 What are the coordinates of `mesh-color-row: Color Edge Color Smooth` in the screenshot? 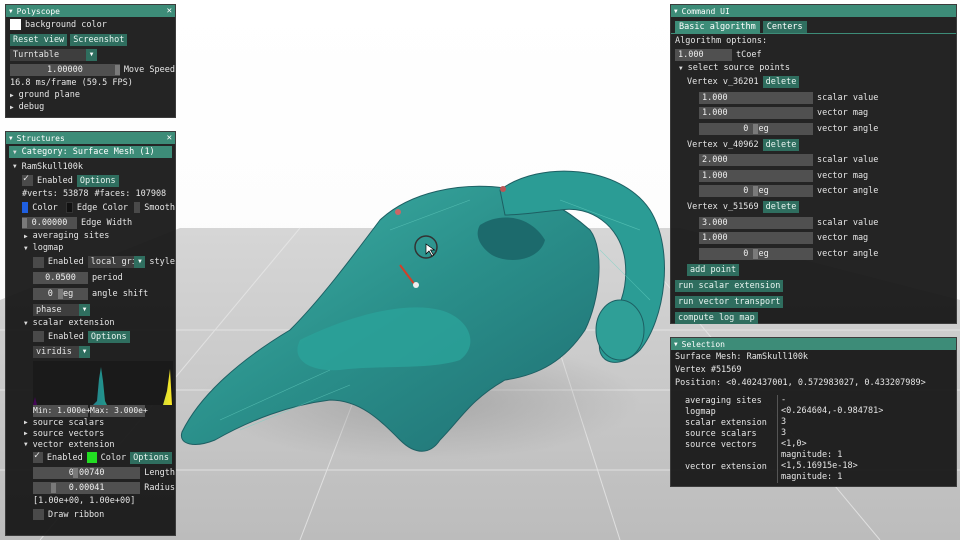 It's located at (90, 207).